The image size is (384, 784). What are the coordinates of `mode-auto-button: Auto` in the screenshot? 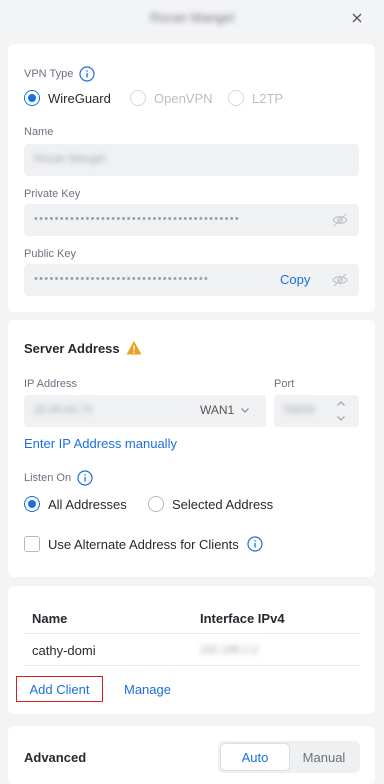 It's located at (255, 757).